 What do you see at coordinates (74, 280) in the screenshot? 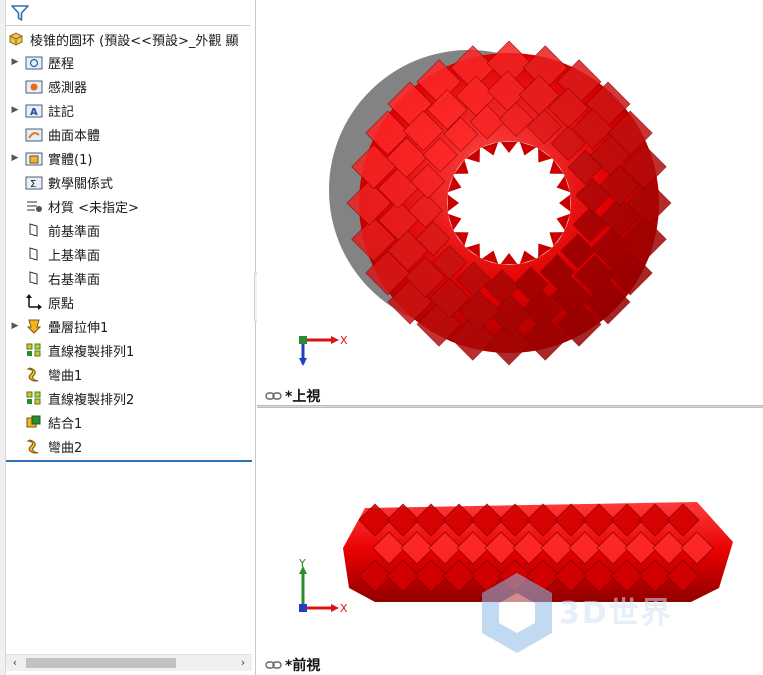
I see `tree-item-label: 右基準面` at bounding box center [74, 280].